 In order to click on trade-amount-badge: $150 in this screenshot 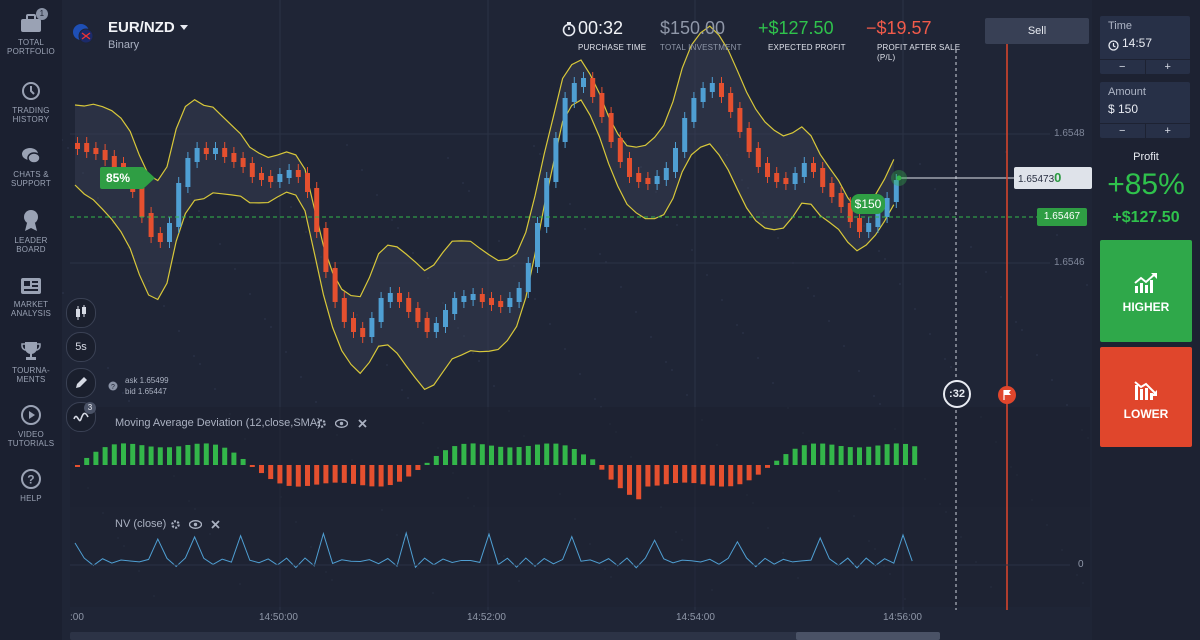, I will do `click(868, 204)`.